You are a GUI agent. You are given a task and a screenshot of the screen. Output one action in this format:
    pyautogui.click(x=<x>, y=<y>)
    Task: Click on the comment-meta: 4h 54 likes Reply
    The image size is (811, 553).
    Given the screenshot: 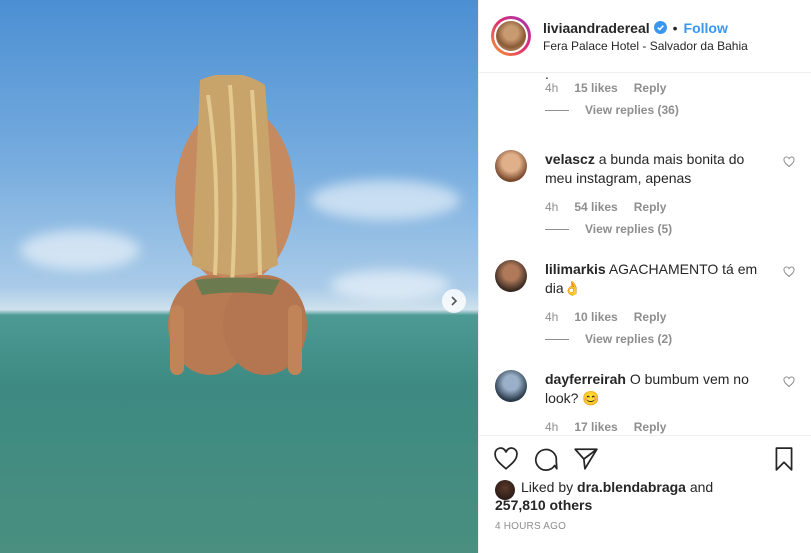 What is the action you would take?
    pyautogui.click(x=605, y=207)
    